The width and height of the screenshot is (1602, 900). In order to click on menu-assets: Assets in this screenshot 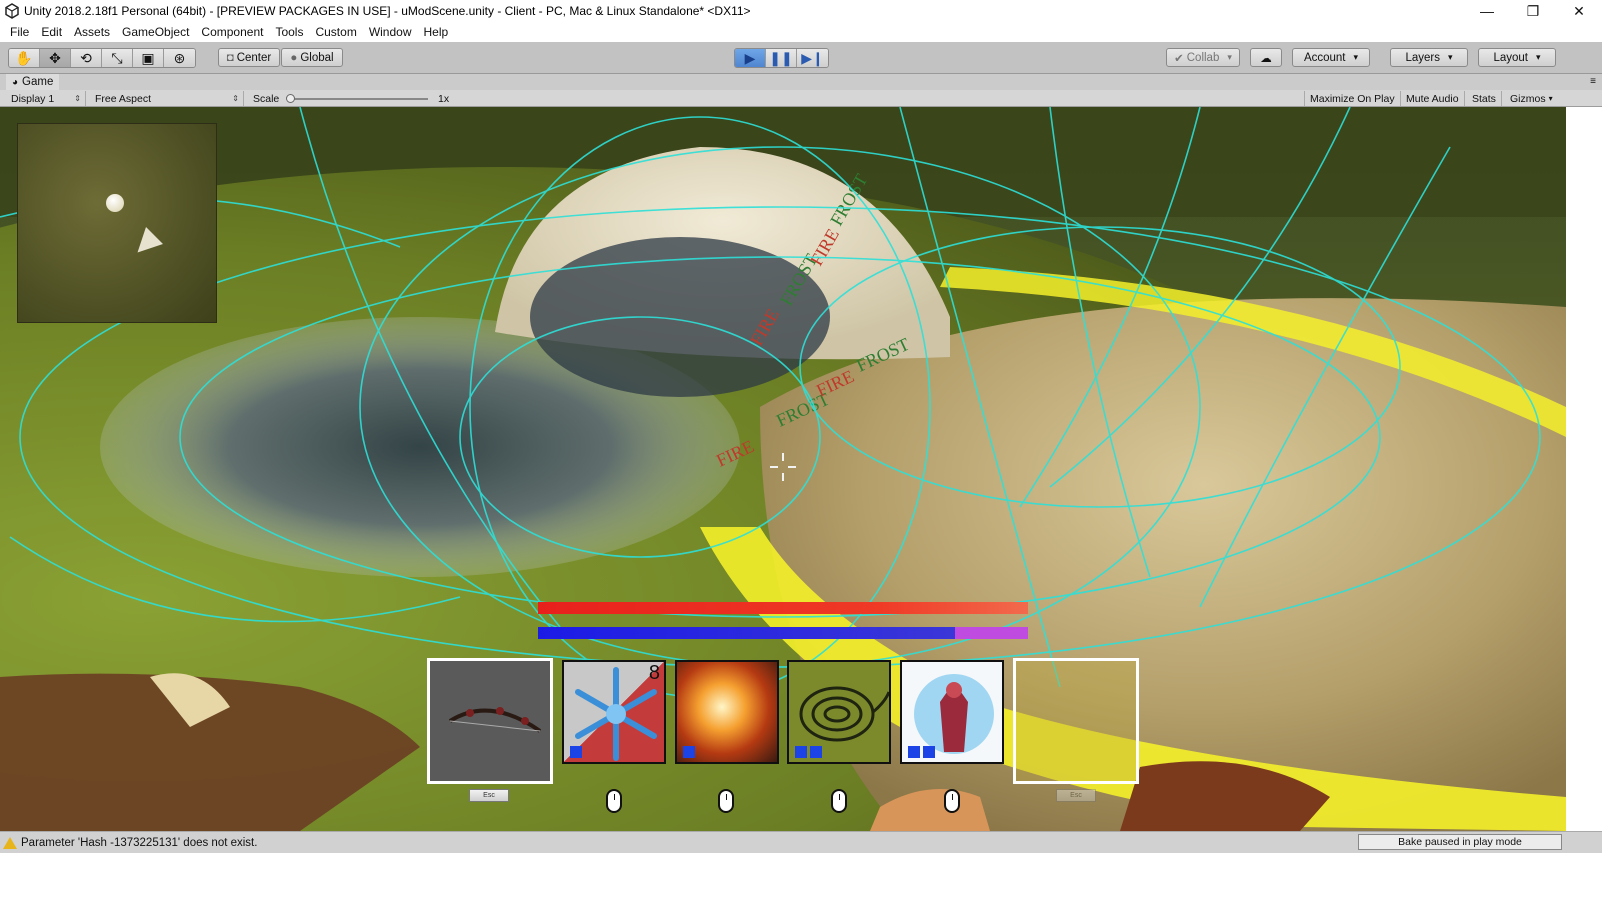, I will do `click(92, 32)`.